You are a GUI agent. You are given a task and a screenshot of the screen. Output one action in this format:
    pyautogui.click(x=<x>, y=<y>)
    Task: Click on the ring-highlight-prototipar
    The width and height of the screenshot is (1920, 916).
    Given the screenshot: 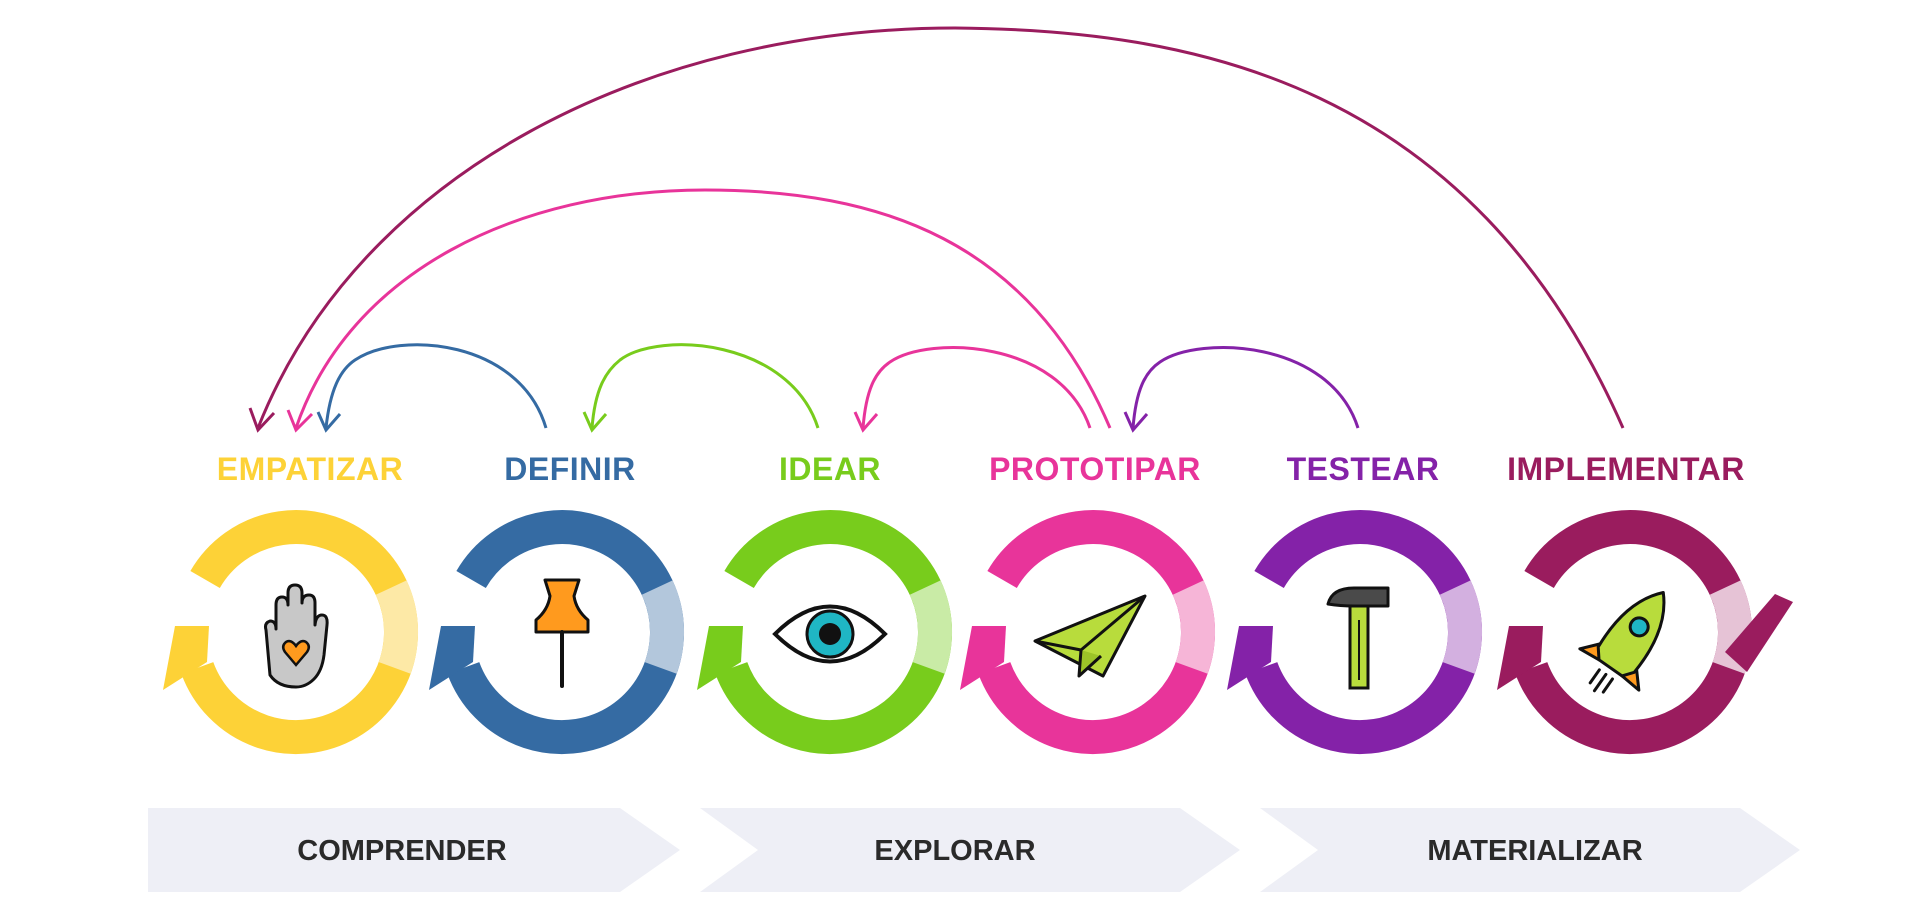 What is the action you would take?
    pyautogui.click(x=1193, y=627)
    